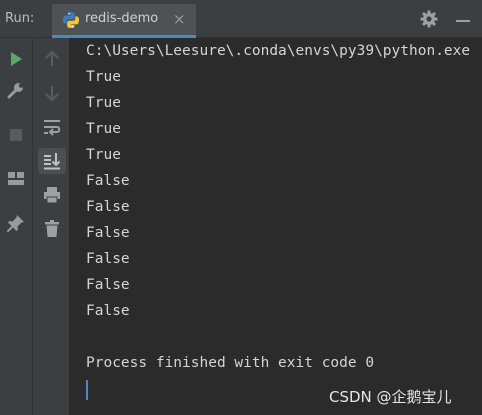  Describe the element at coordinates (390, 397) in the screenshot. I see `watermark: CSDN @企鹅宝儿` at that location.